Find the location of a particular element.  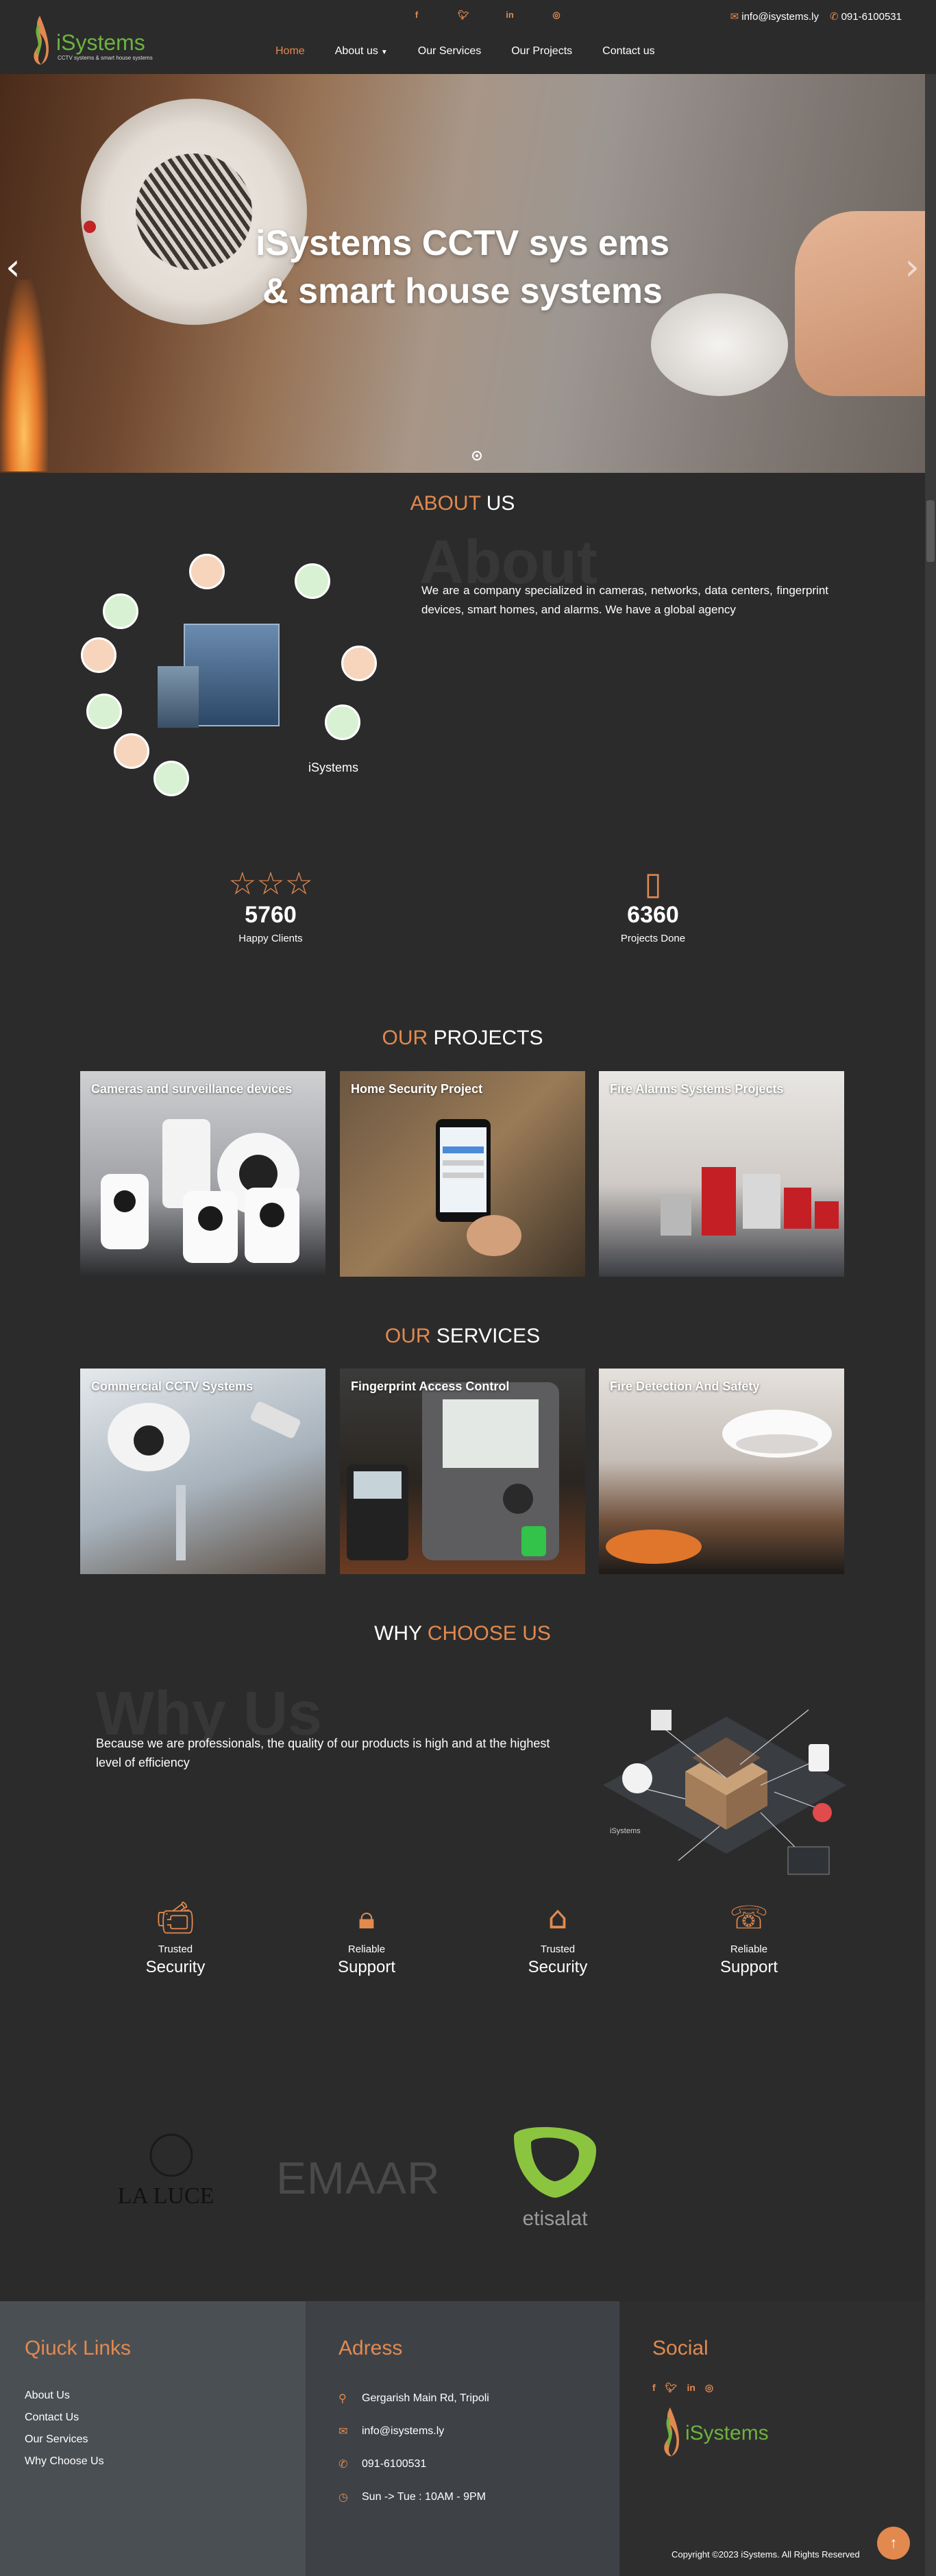

about-diagram: iSystems is located at coordinates (229, 679).